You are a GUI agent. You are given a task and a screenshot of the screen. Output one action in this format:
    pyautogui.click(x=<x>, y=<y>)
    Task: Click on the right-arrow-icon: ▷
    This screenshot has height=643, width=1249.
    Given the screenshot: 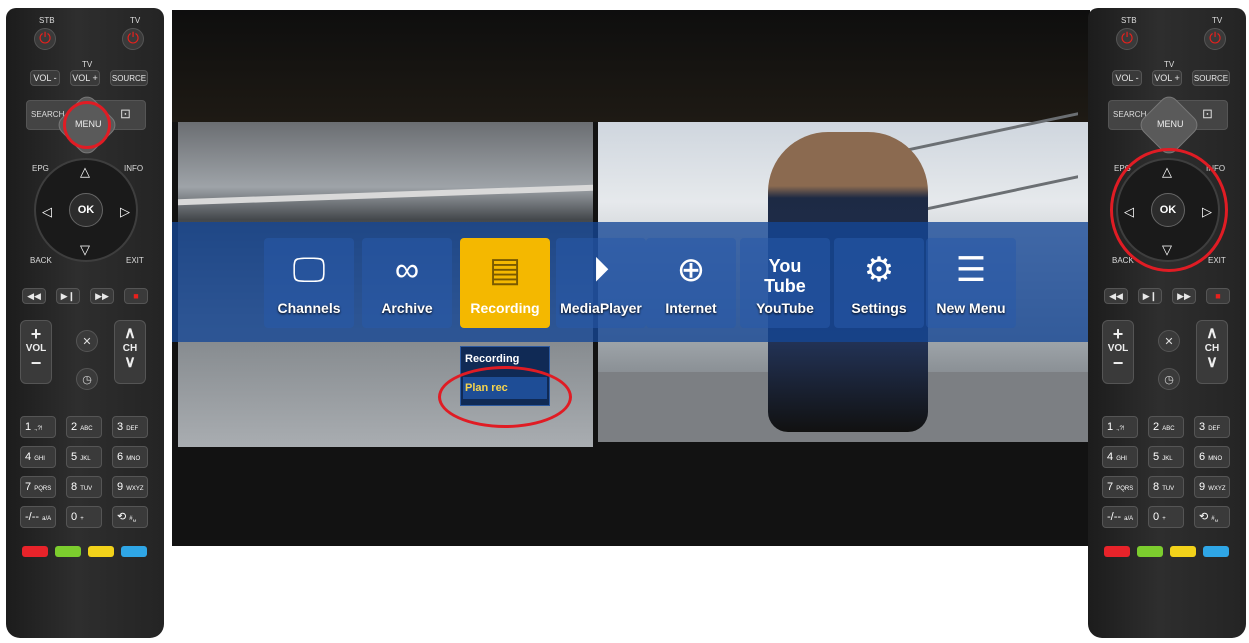 What is the action you would take?
    pyautogui.click(x=125, y=212)
    